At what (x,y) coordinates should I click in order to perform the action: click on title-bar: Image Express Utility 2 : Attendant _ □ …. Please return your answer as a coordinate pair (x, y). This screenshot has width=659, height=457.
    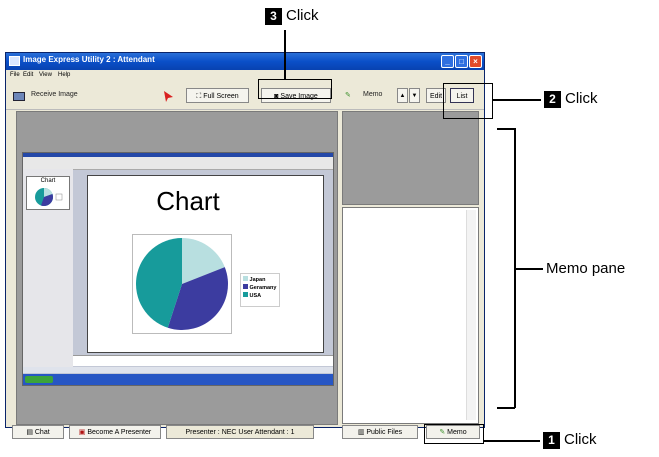
    Looking at the image, I should click on (245, 61).